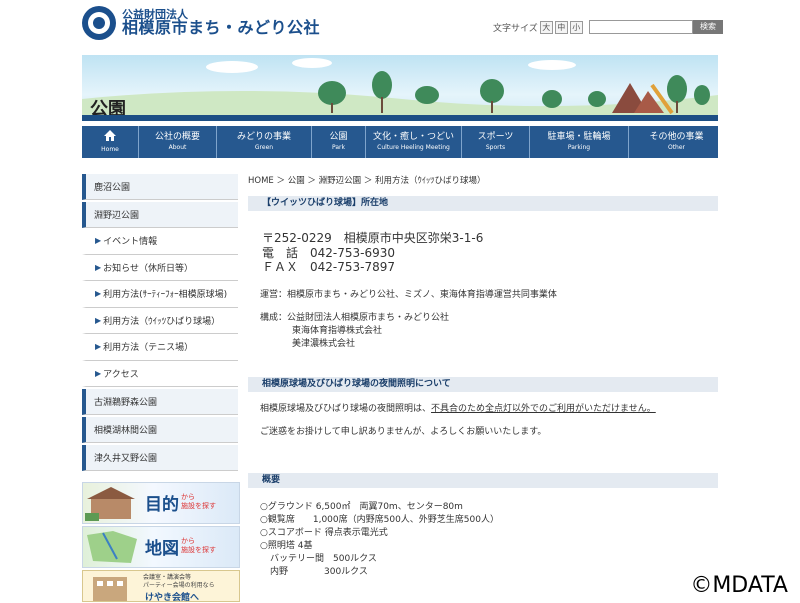  I want to click on promo-title: 地図, so click(162, 549).